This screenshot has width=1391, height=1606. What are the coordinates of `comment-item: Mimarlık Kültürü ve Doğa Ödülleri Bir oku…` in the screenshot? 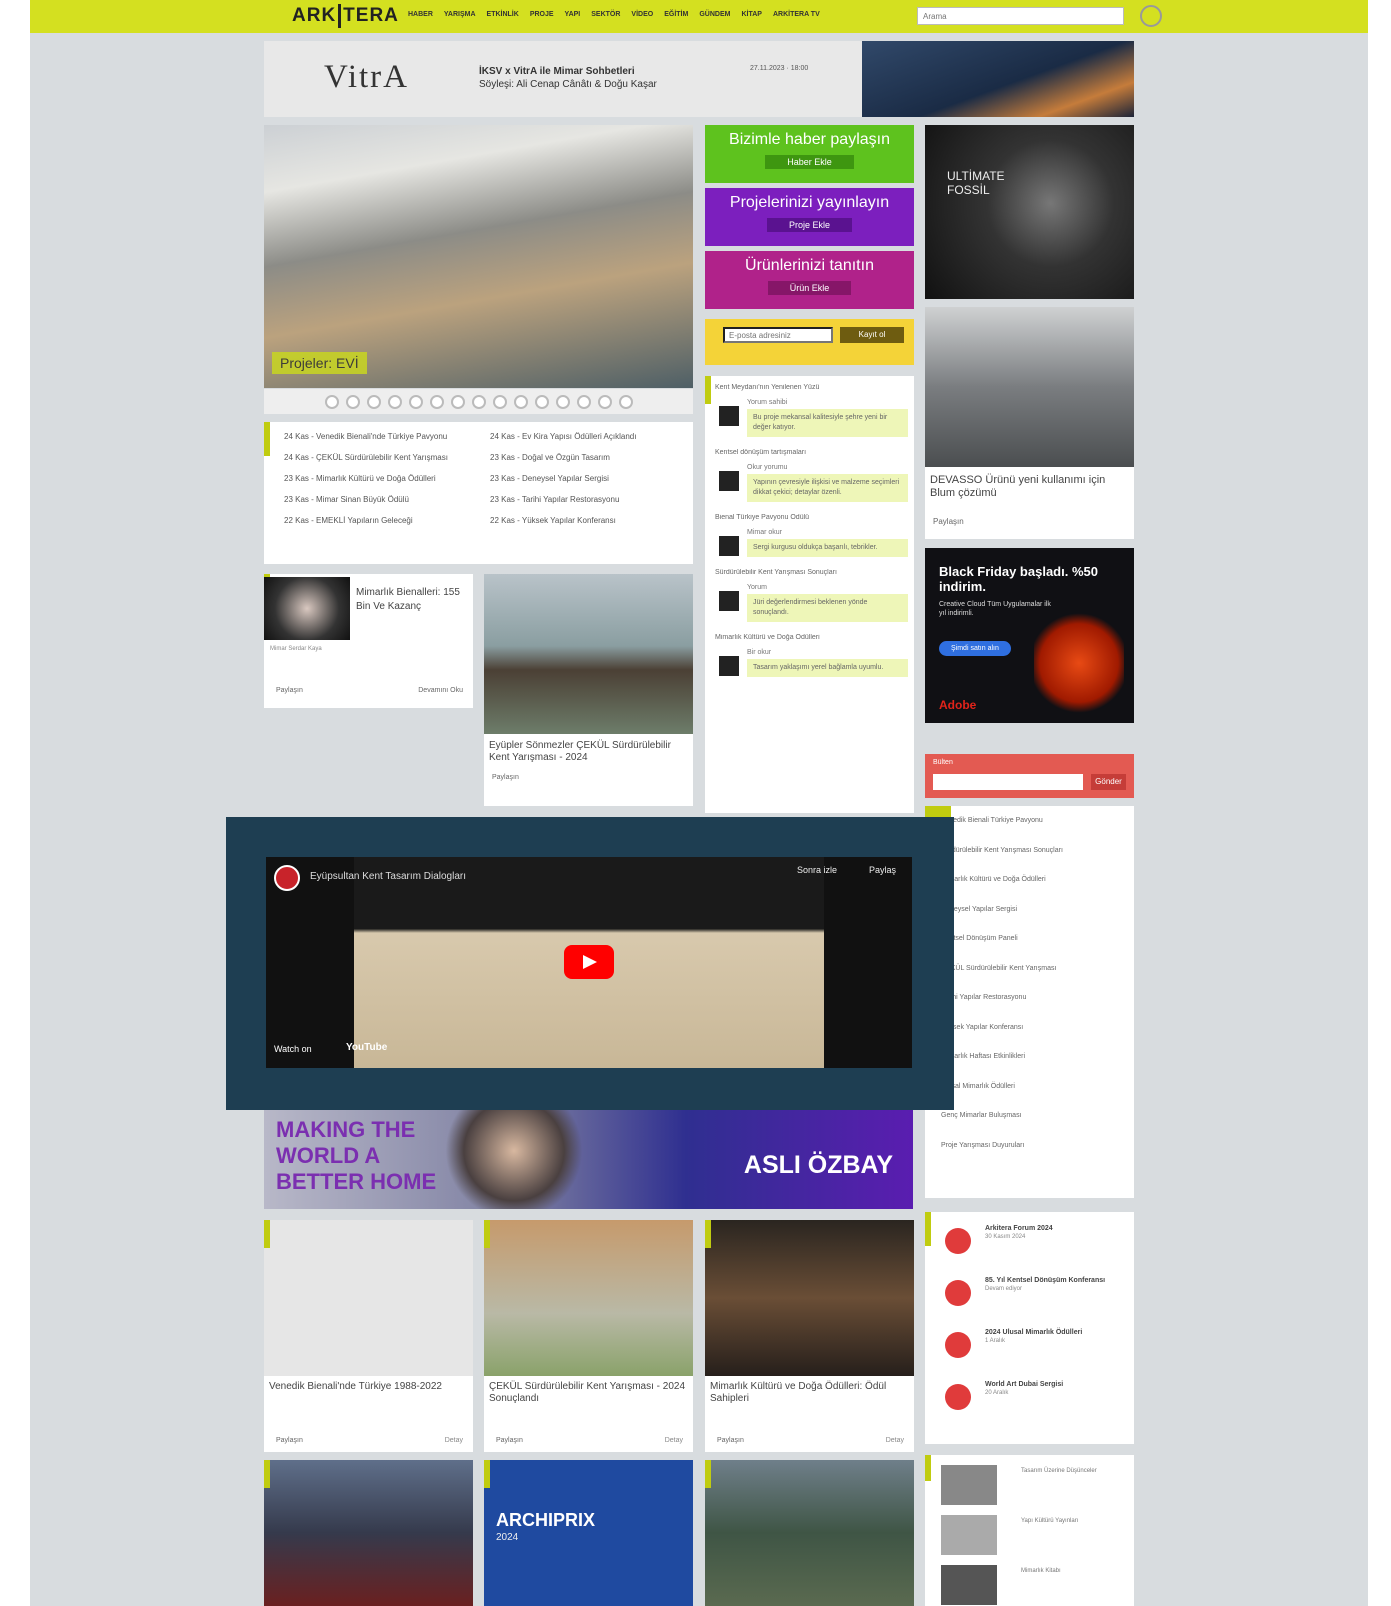 It's located at (811, 655).